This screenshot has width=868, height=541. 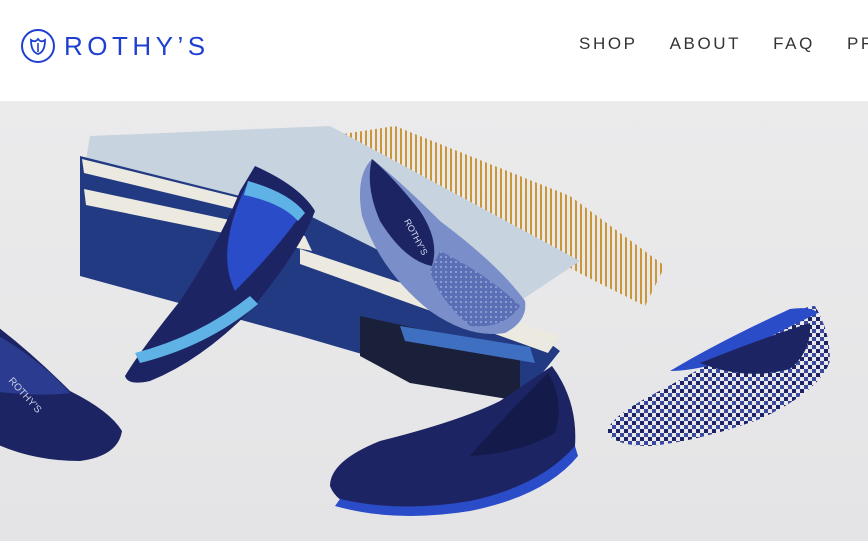 I want to click on nav-shop: SHOP, so click(x=608, y=44).